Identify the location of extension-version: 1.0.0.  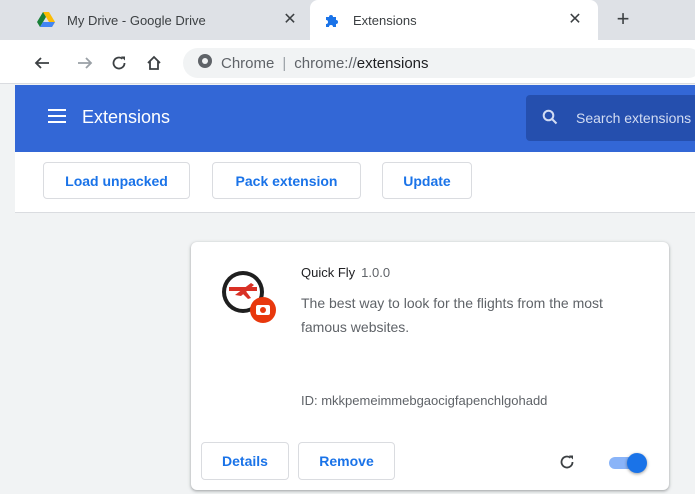
(376, 272).